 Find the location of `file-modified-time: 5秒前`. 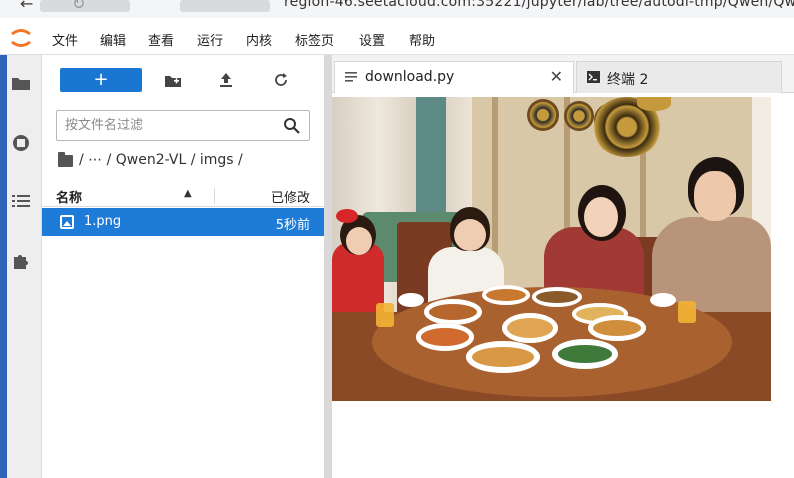

file-modified-time: 5秒前 is located at coordinates (292, 225).